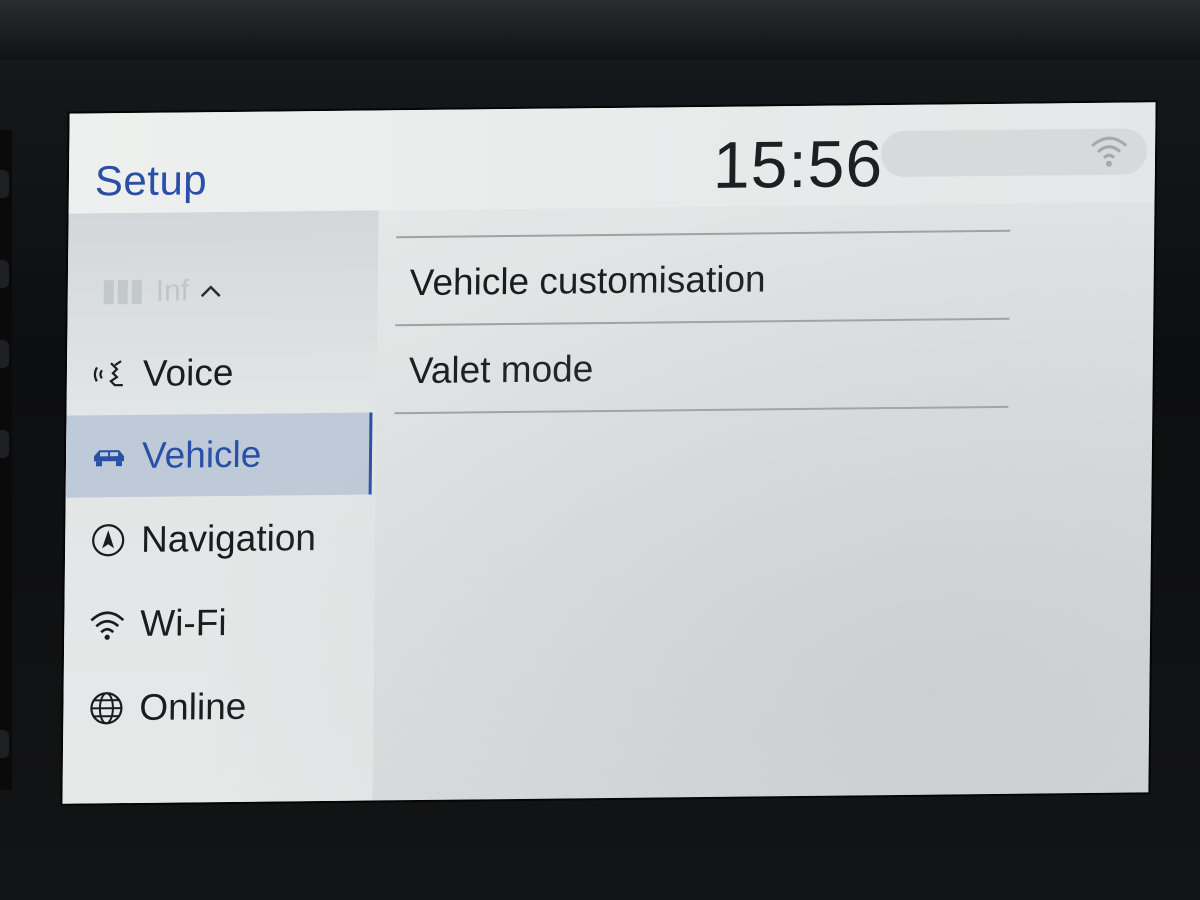  Describe the element at coordinates (106, 708) in the screenshot. I see `globe-icon` at that location.